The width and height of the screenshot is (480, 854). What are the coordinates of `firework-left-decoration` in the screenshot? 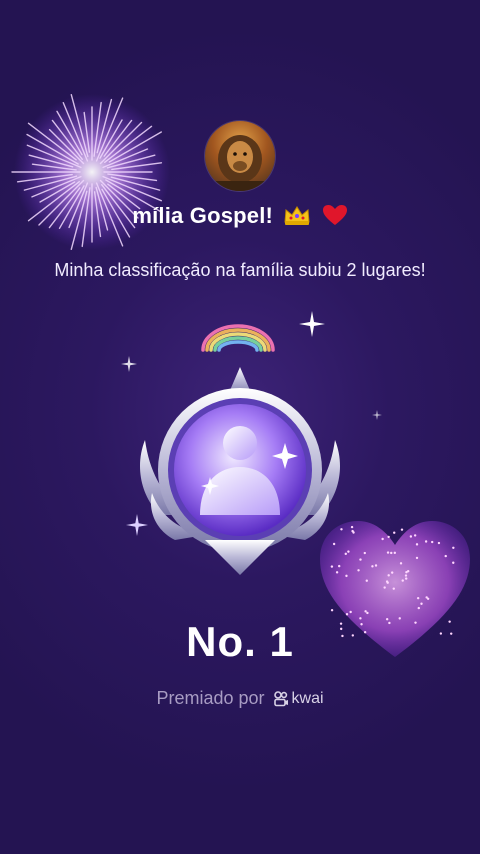 It's located at (90, 172).